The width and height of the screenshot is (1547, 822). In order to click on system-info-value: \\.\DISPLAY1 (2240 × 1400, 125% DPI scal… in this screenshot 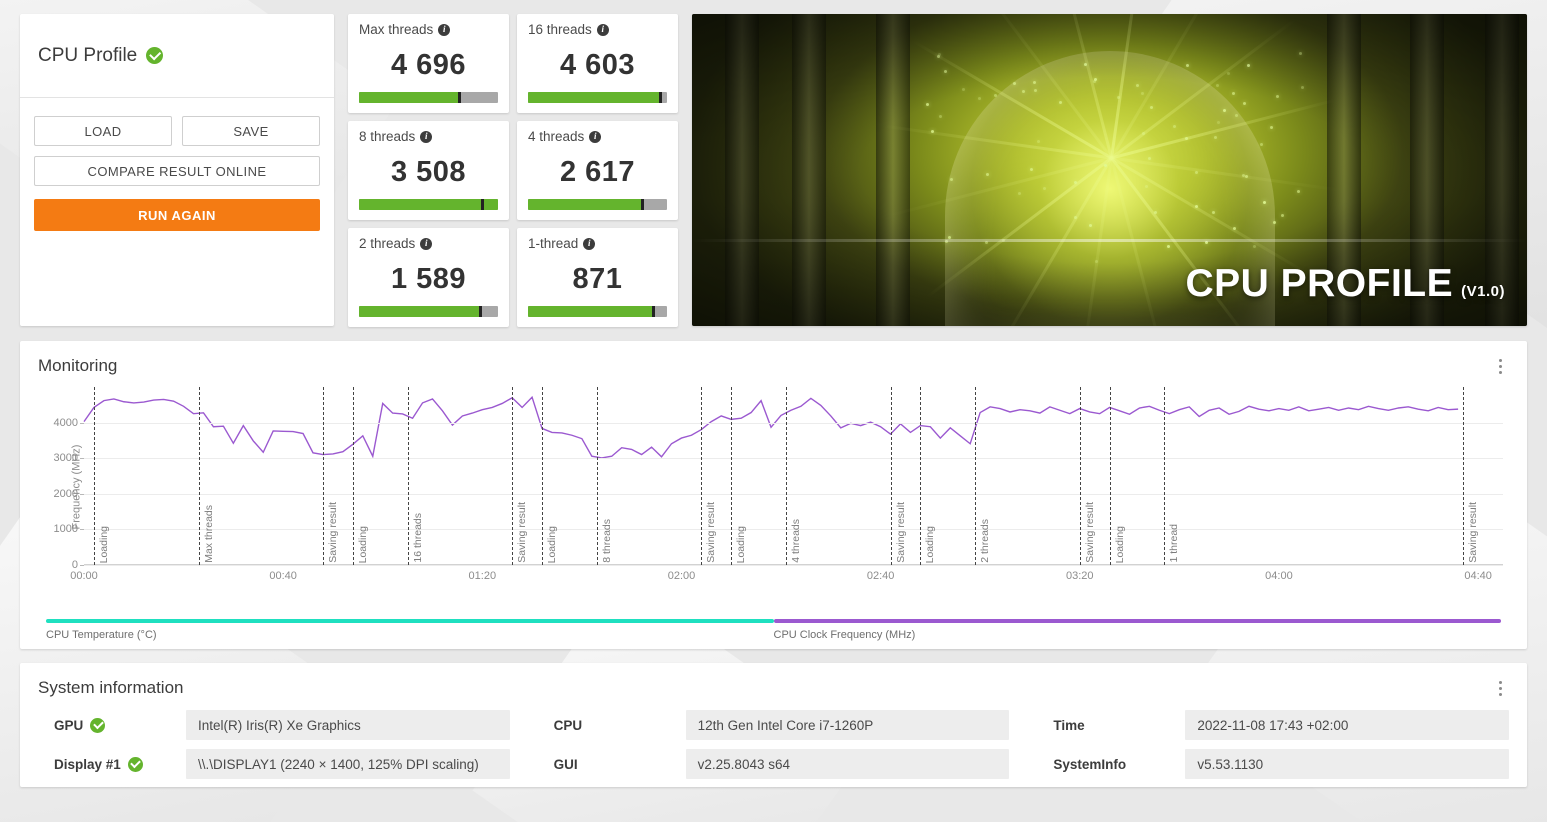, I will do `click(348, 764)`.